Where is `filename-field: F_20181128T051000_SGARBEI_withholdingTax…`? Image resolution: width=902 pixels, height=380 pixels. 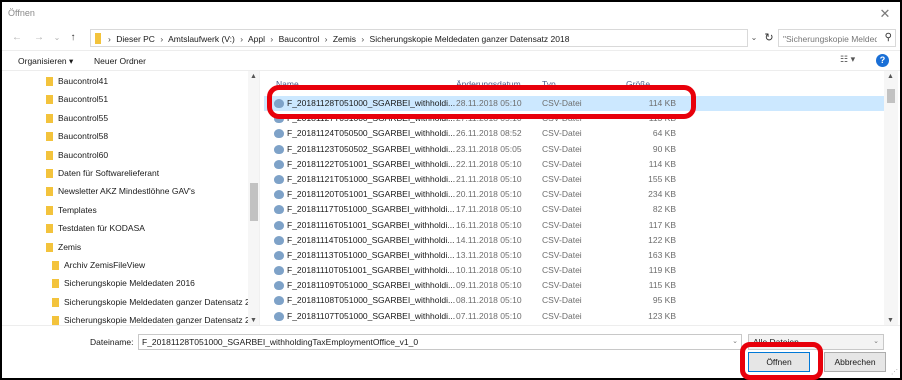 filename-field: F_20181128T051000_SGARBEI_withholdingTax… is located at coordinates (440, 342).